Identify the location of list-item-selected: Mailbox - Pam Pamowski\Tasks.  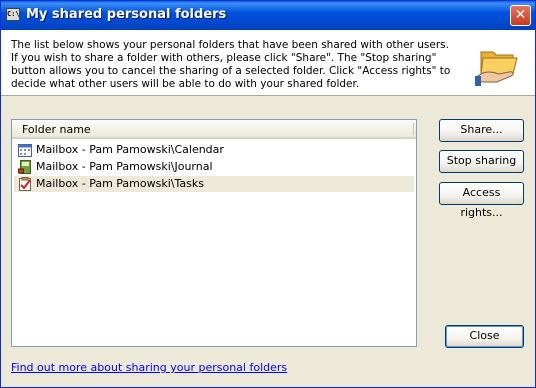
(214, 184).